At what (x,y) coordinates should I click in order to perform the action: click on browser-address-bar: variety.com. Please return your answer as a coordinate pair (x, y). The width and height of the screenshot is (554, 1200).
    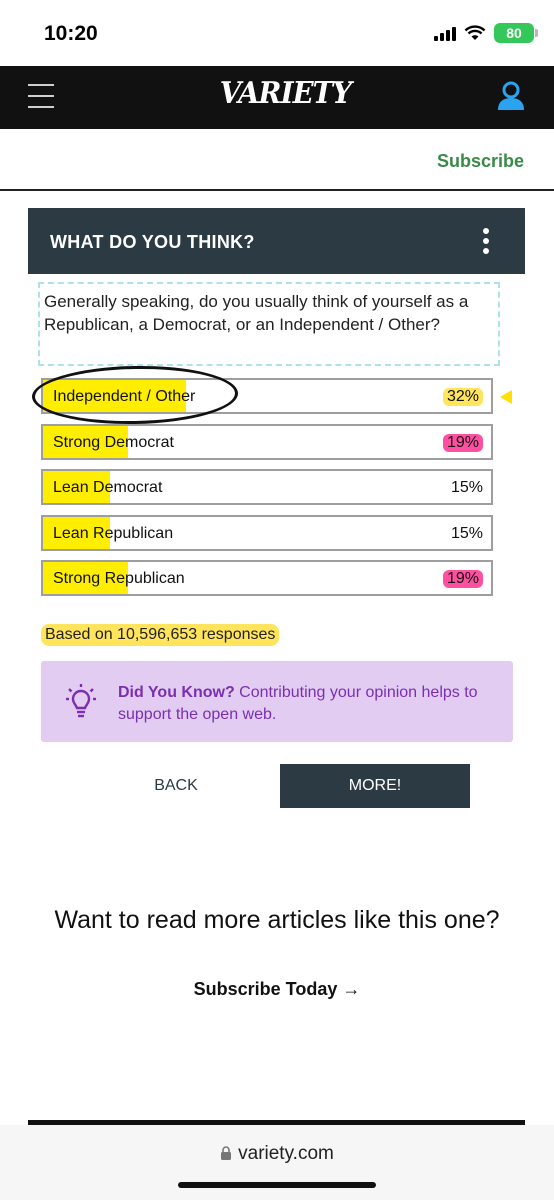
    Looking at the image, I should click on (277, 1162).